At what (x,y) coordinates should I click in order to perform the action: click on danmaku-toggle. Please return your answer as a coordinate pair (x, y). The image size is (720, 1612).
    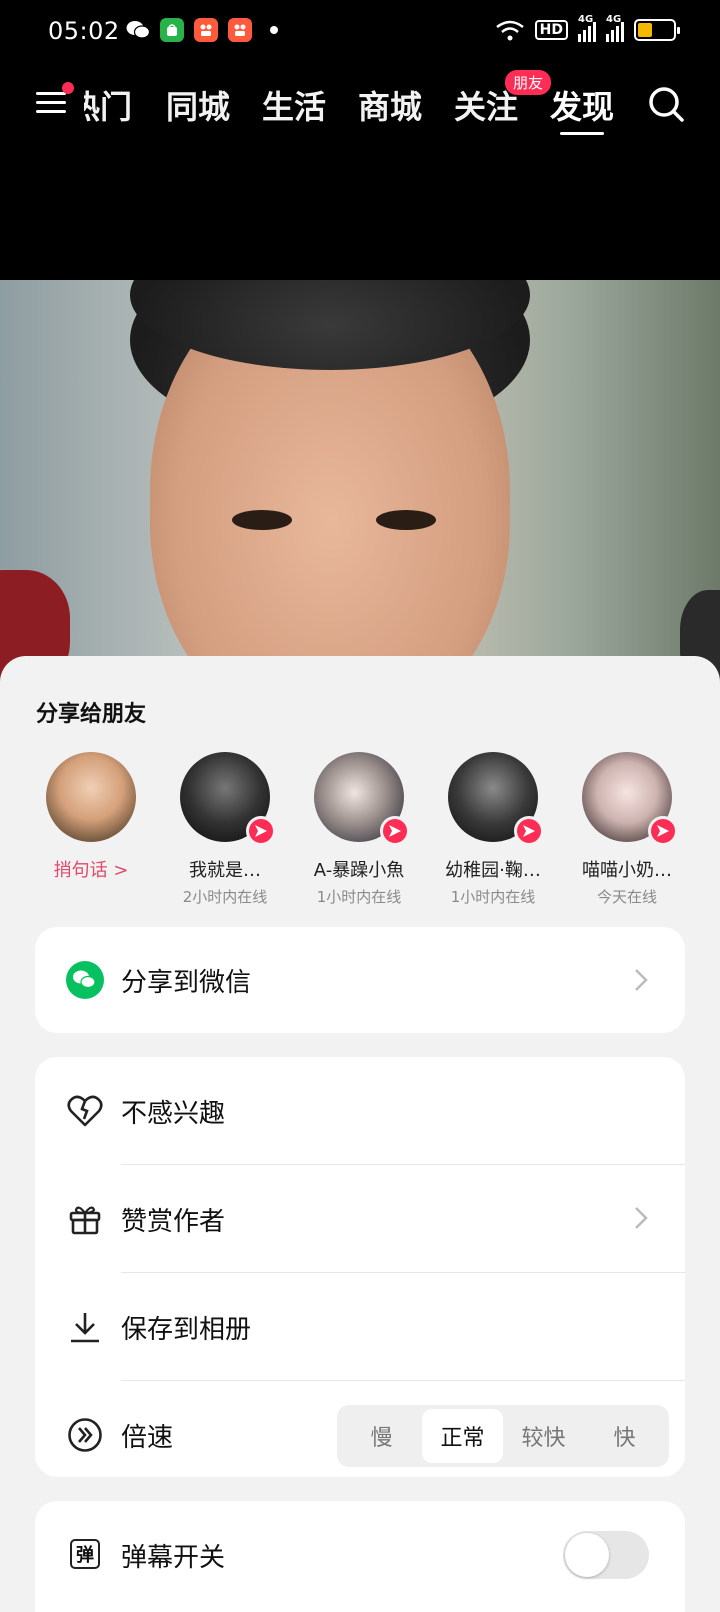
    Looking at the image, I should click on (606, 1555).